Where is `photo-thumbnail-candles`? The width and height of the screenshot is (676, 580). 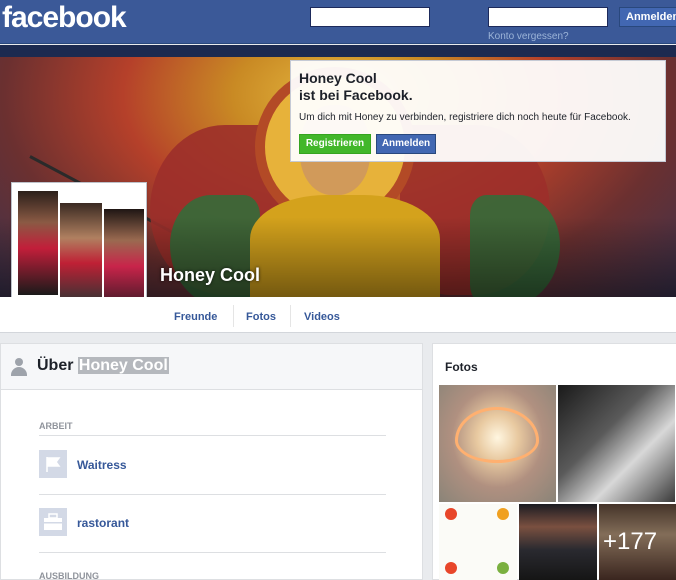 photo-thumbnail-candles is located at coordinates (497, 443).